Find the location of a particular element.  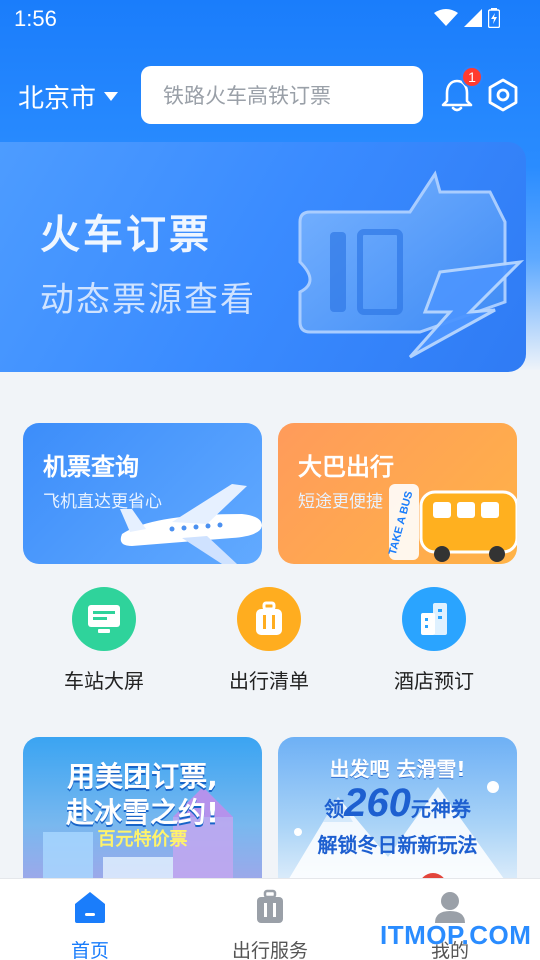

signal-icon is located at coordinates (473, 18).